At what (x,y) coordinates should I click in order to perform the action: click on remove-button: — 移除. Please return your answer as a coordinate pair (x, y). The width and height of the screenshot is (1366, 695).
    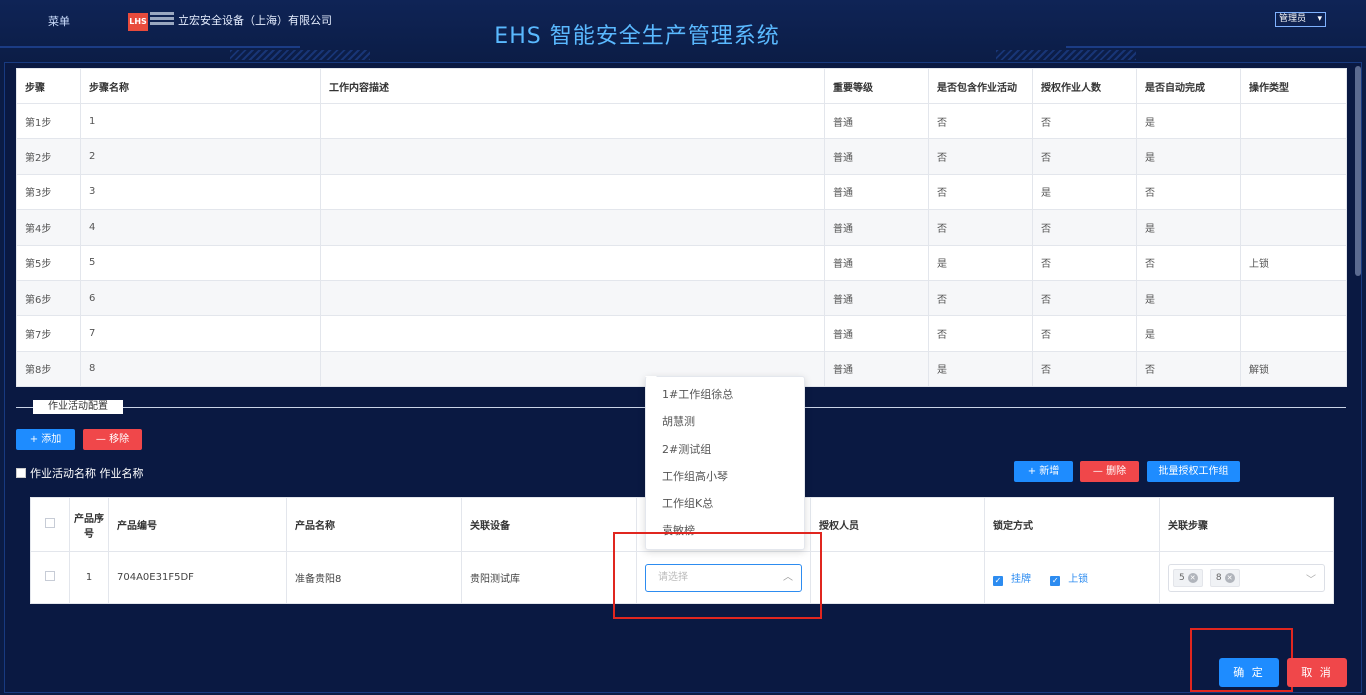
    Looking at the image, I should click on (112, 439).